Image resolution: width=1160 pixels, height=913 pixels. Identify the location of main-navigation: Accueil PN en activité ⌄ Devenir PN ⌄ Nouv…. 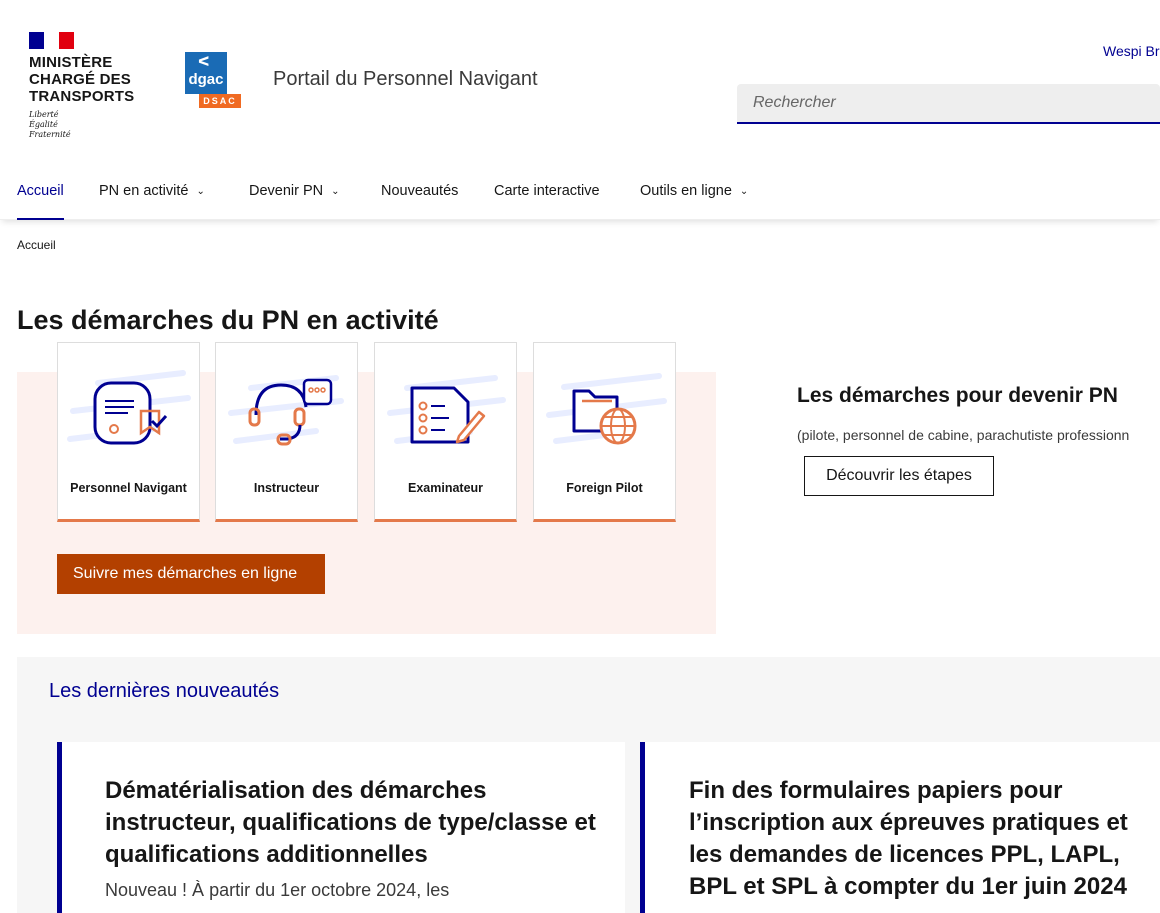
(580, 194).